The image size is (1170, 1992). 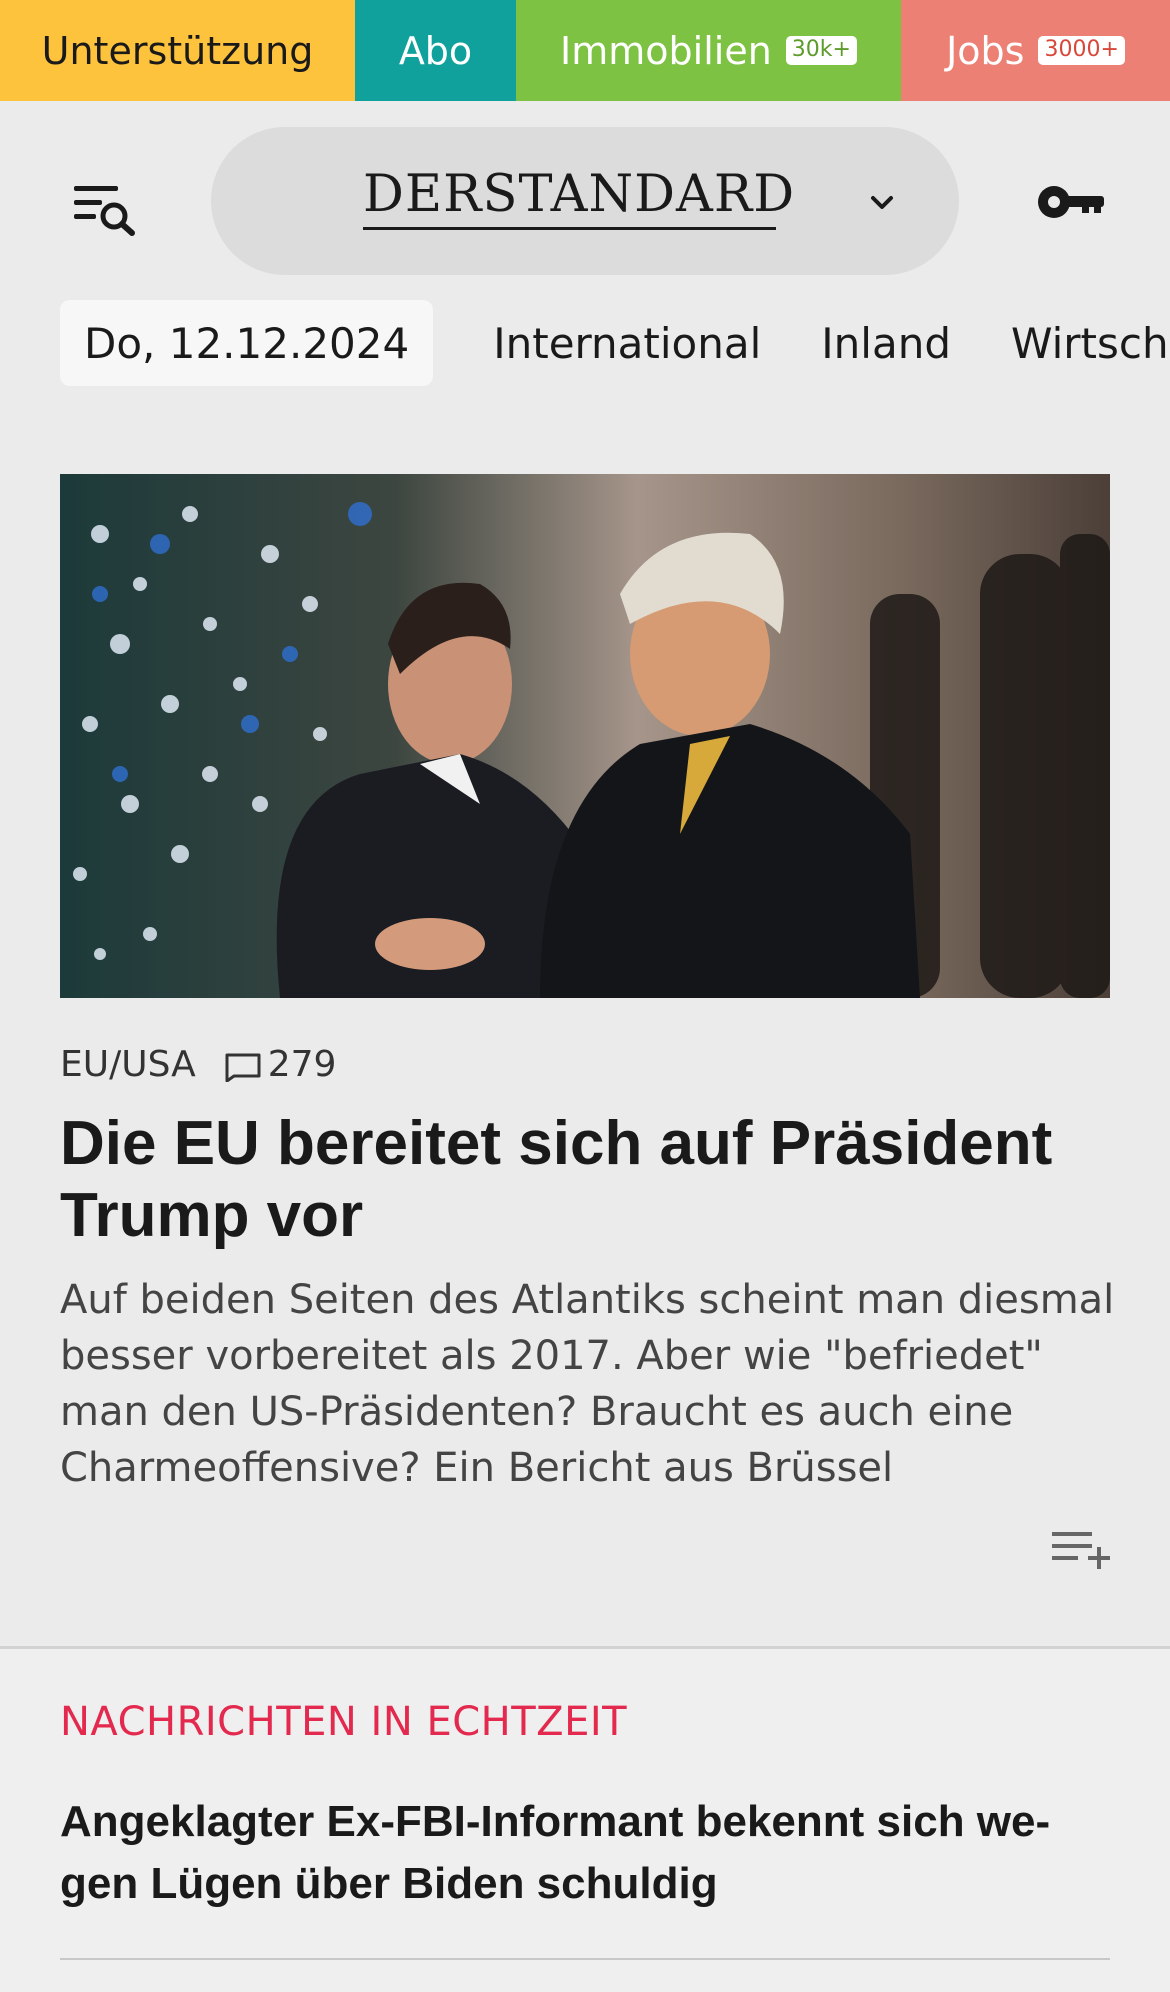 What do you see at coordinates (821, 50) in the screenshot?
I see `count-badge: 30k+` at bounding box center [821, 50].